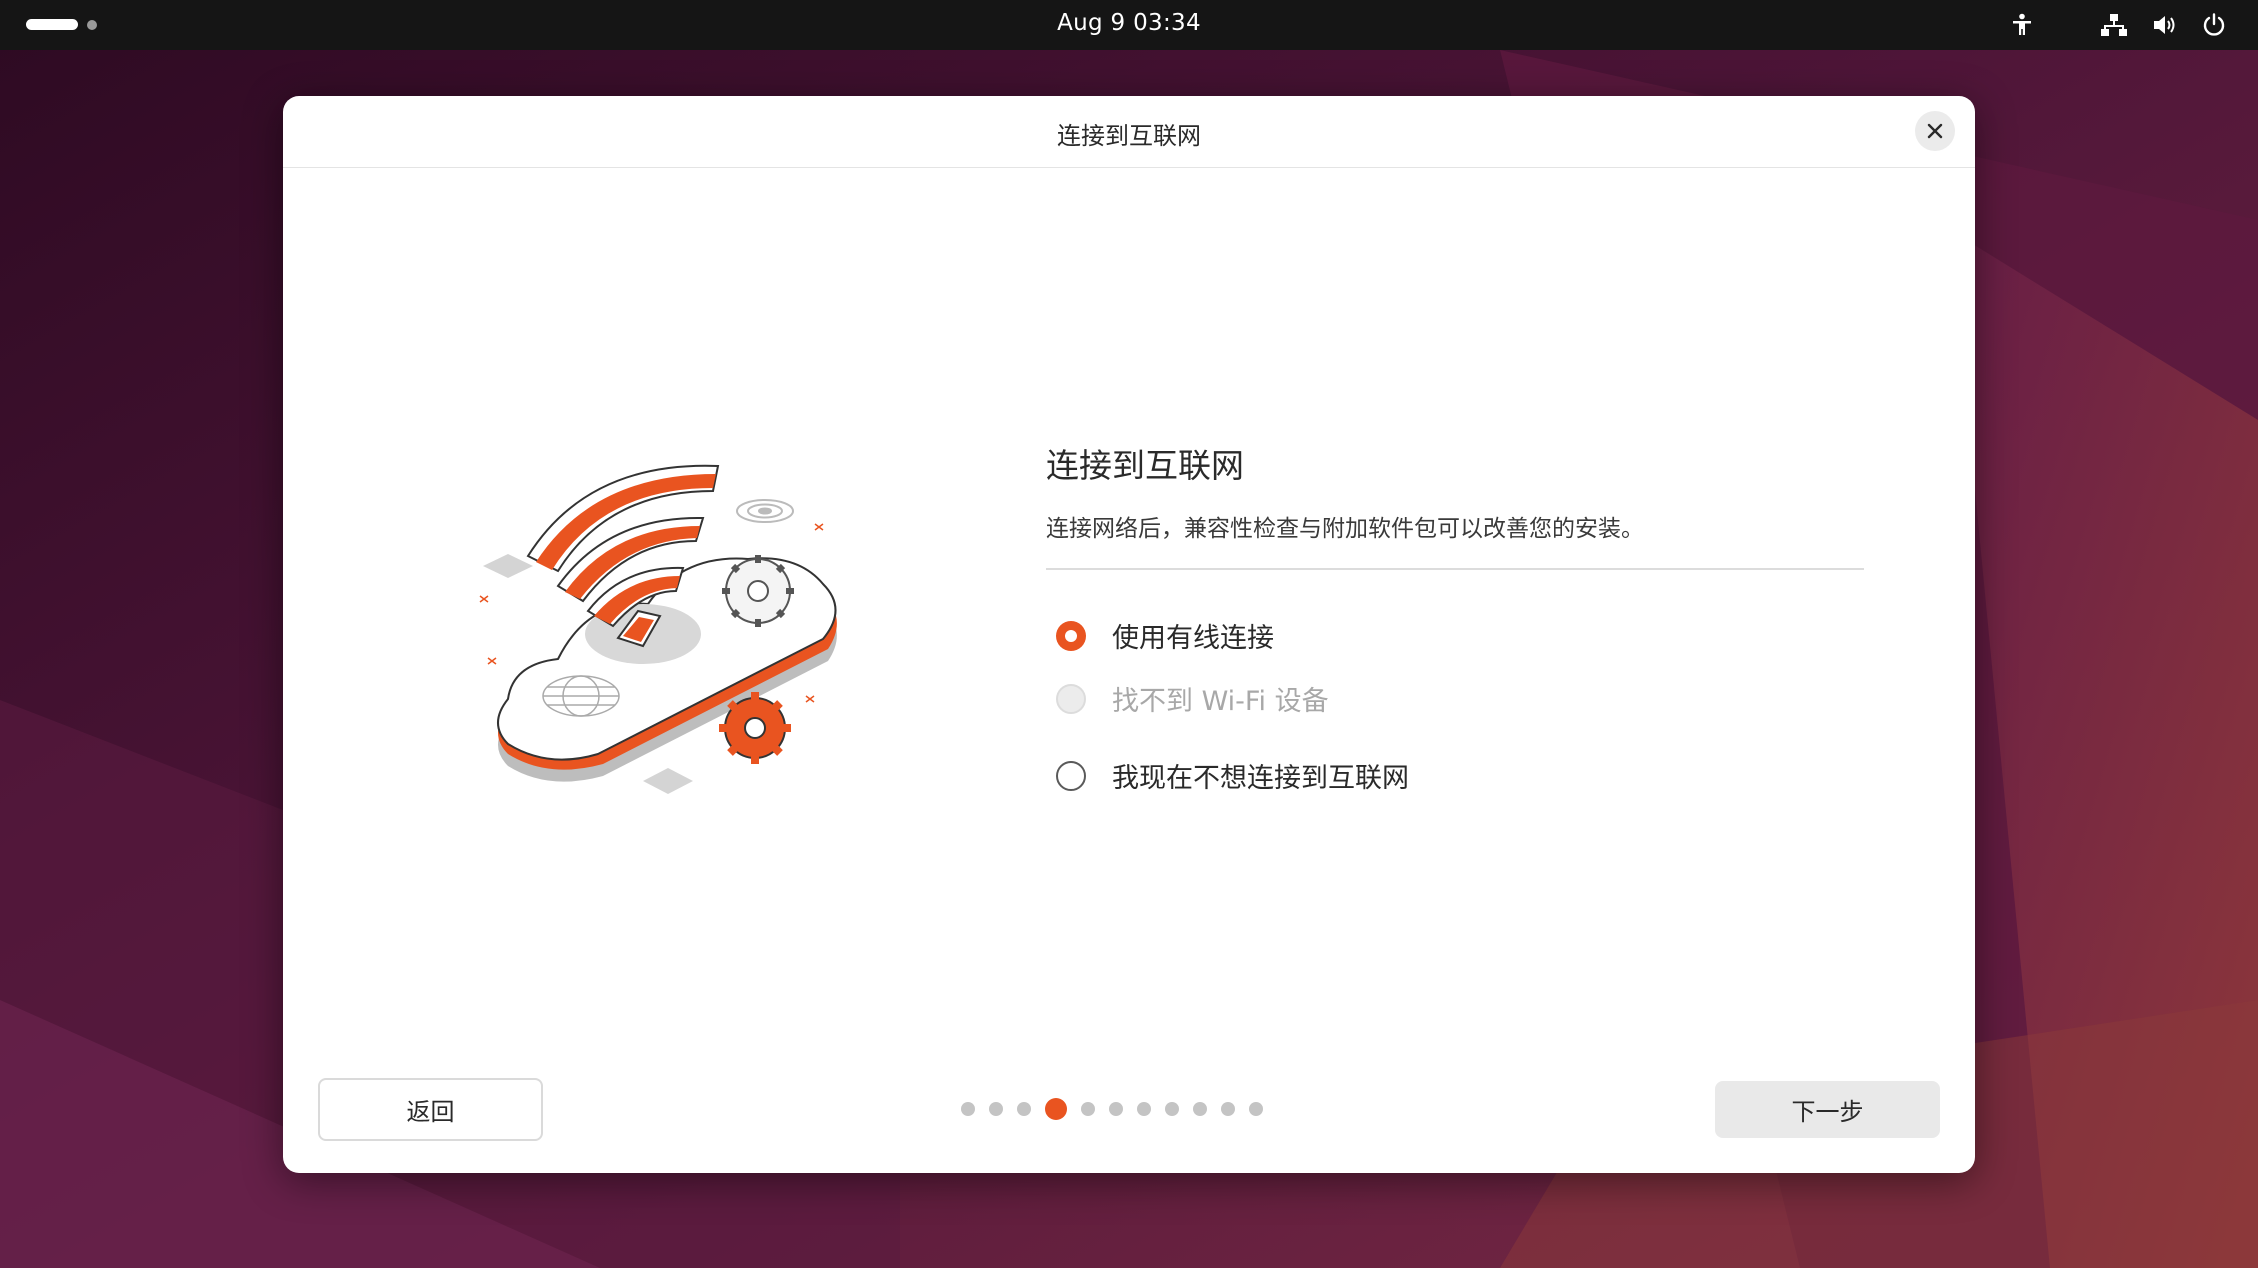 Image resolution: width=2258 pixels, height=1268 pixels. I want to click on volume-icon, so click(2166, 25).